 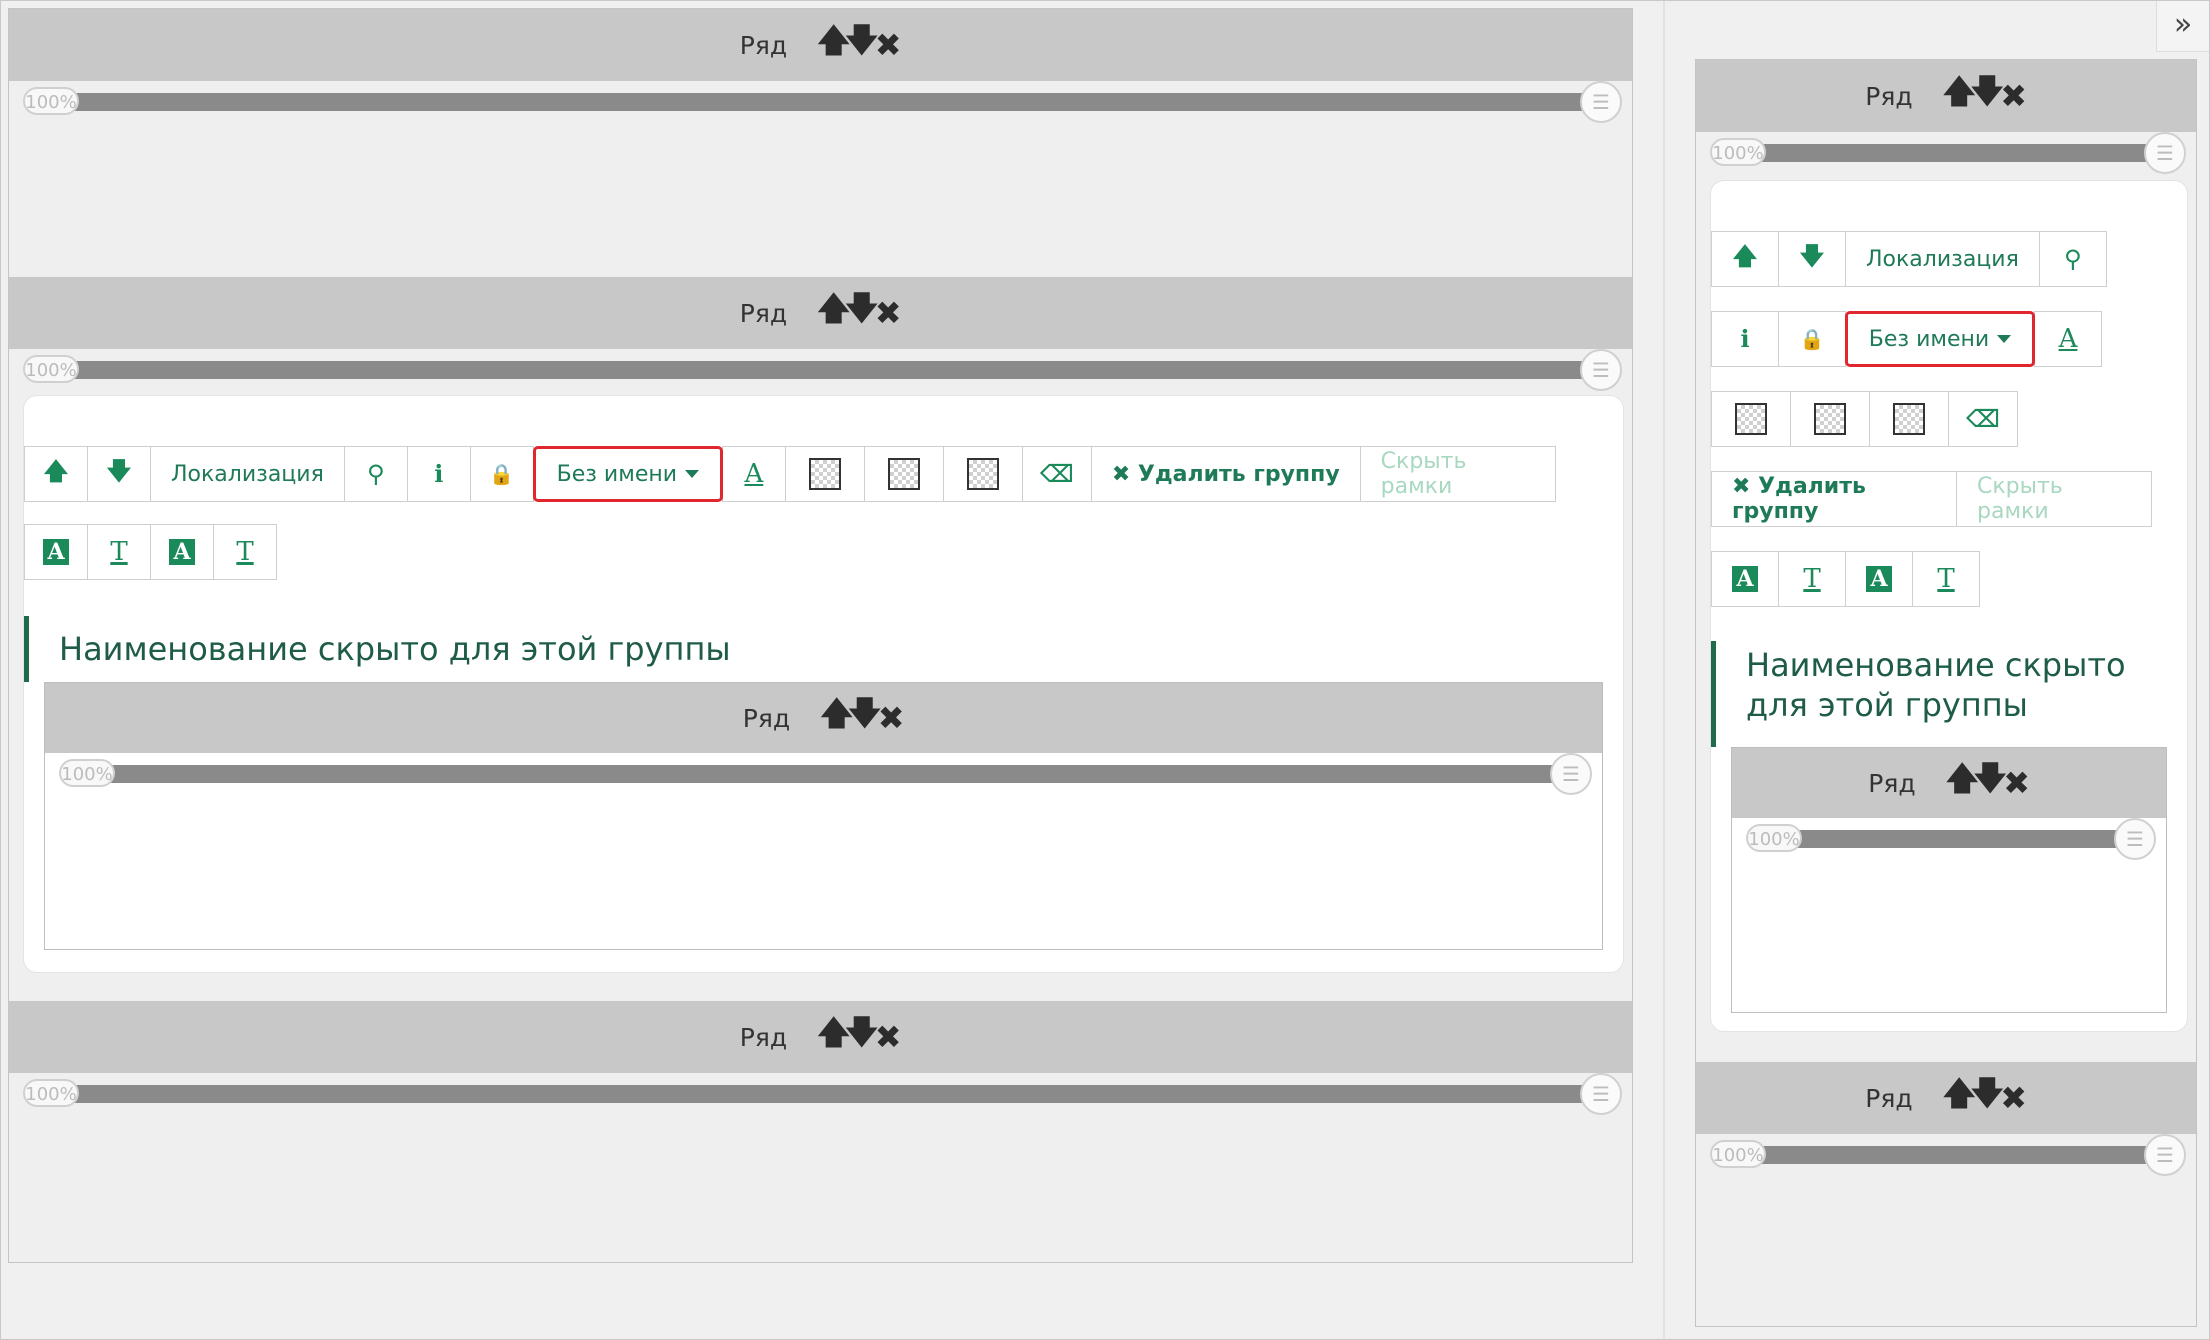 I want to click on row-controls: 🡅 🡇 ✖, so click(x=859, y=313).